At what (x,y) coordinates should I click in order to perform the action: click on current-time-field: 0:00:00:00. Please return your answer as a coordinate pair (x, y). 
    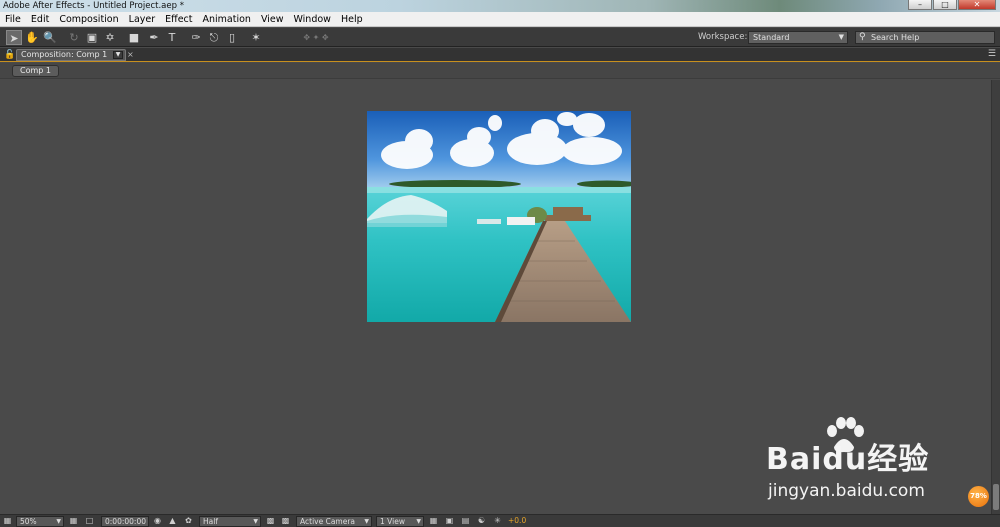
    Looking at the image, I should click on (125, 521).